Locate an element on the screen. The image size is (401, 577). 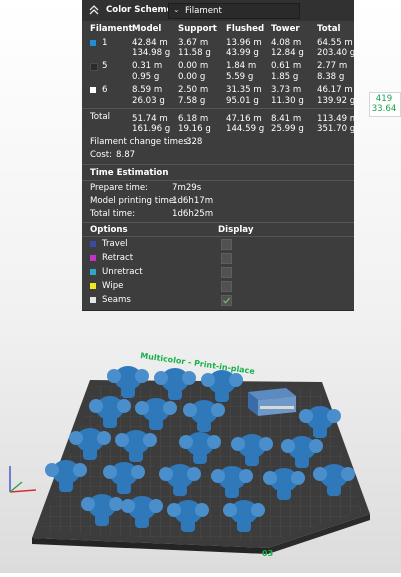
option-retract-label: Retract is located at coordinates (118, 258).